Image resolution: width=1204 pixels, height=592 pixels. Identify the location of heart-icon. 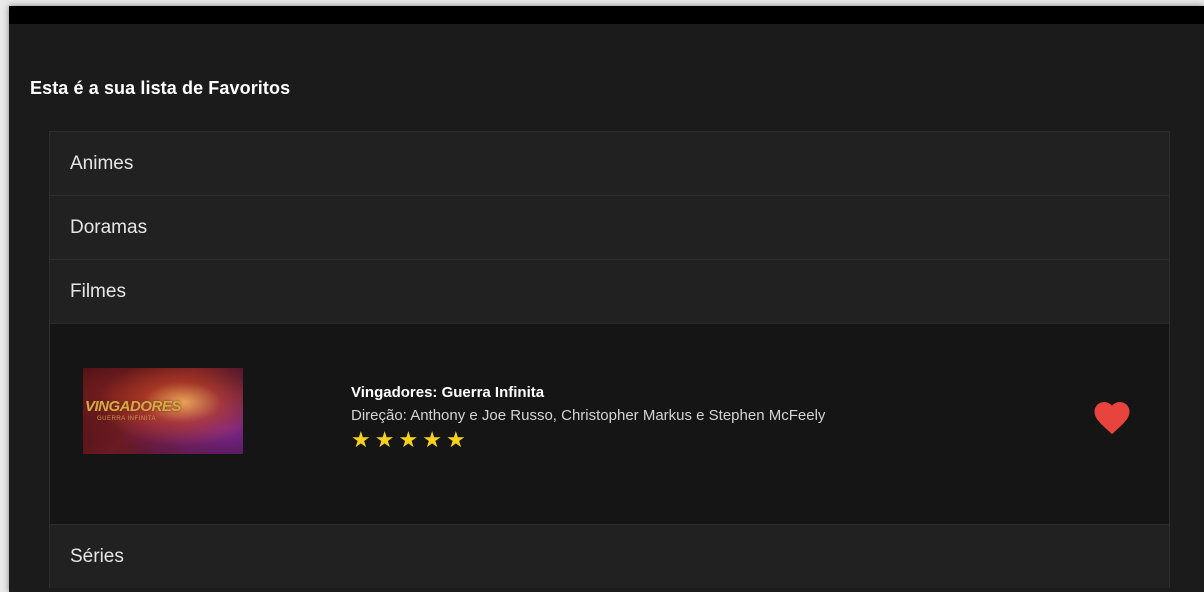
(1112, 416).